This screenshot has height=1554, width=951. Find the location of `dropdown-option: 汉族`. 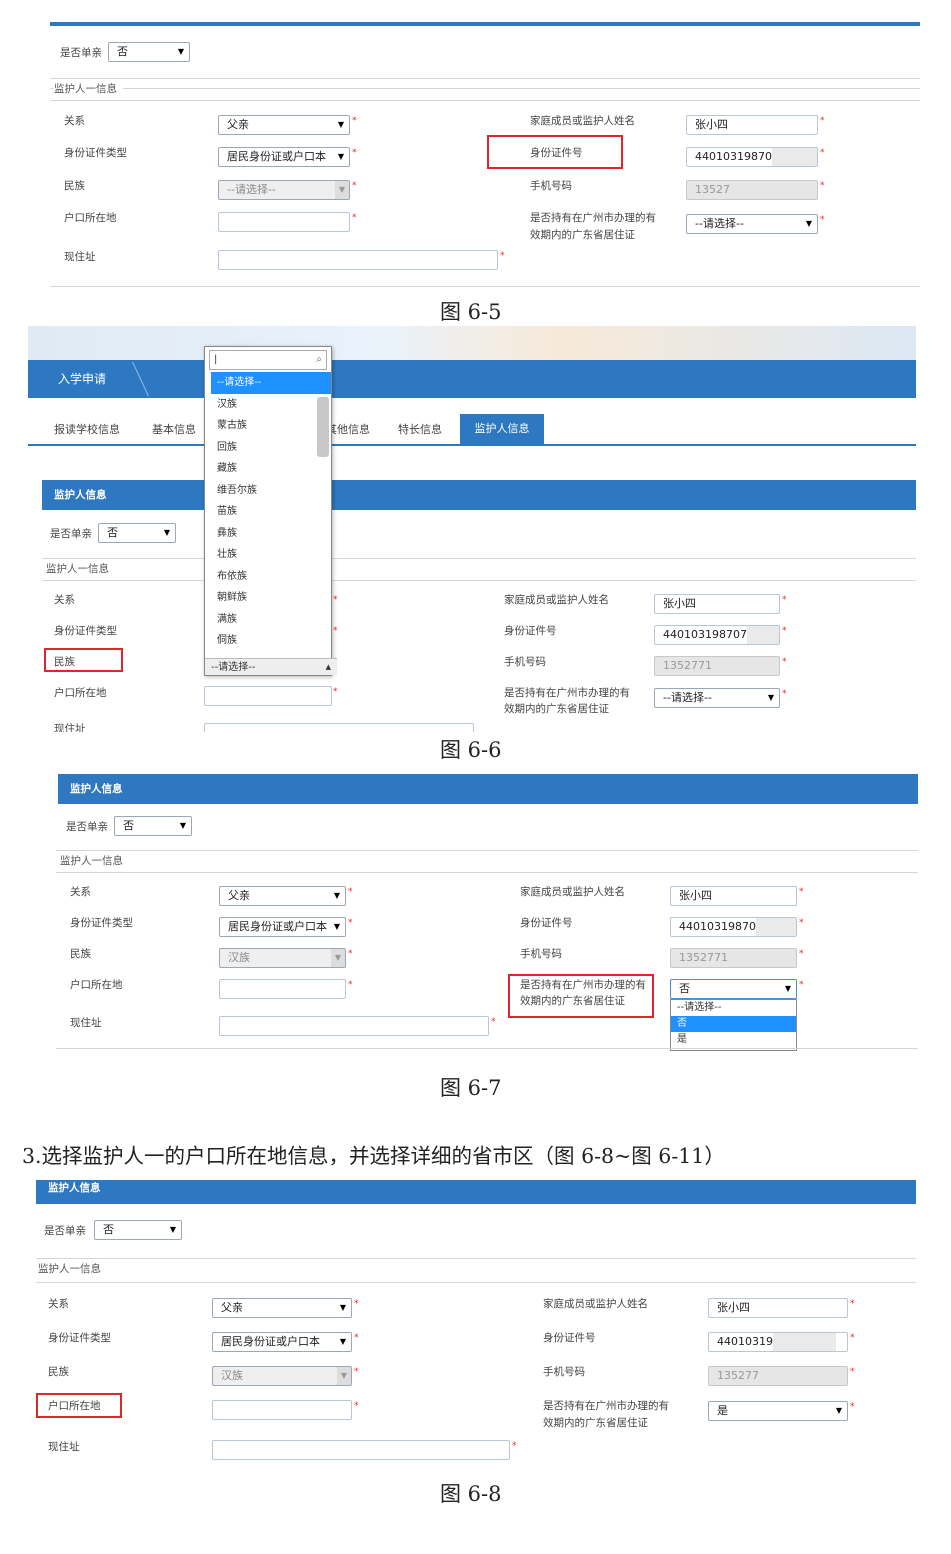

dropdown-option: 汉族 is located at coordinates (271, 405).